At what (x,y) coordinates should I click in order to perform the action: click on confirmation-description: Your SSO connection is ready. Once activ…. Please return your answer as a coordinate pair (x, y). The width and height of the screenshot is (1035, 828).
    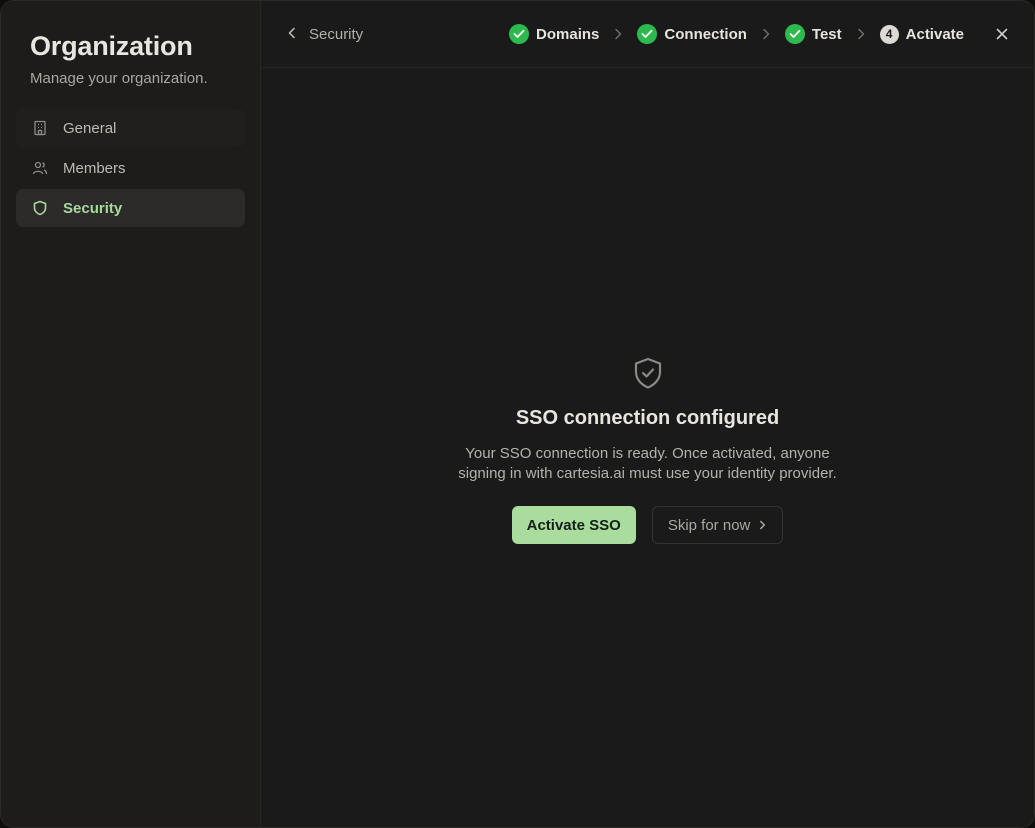
    Looking at the image, I should click on (647, 464).